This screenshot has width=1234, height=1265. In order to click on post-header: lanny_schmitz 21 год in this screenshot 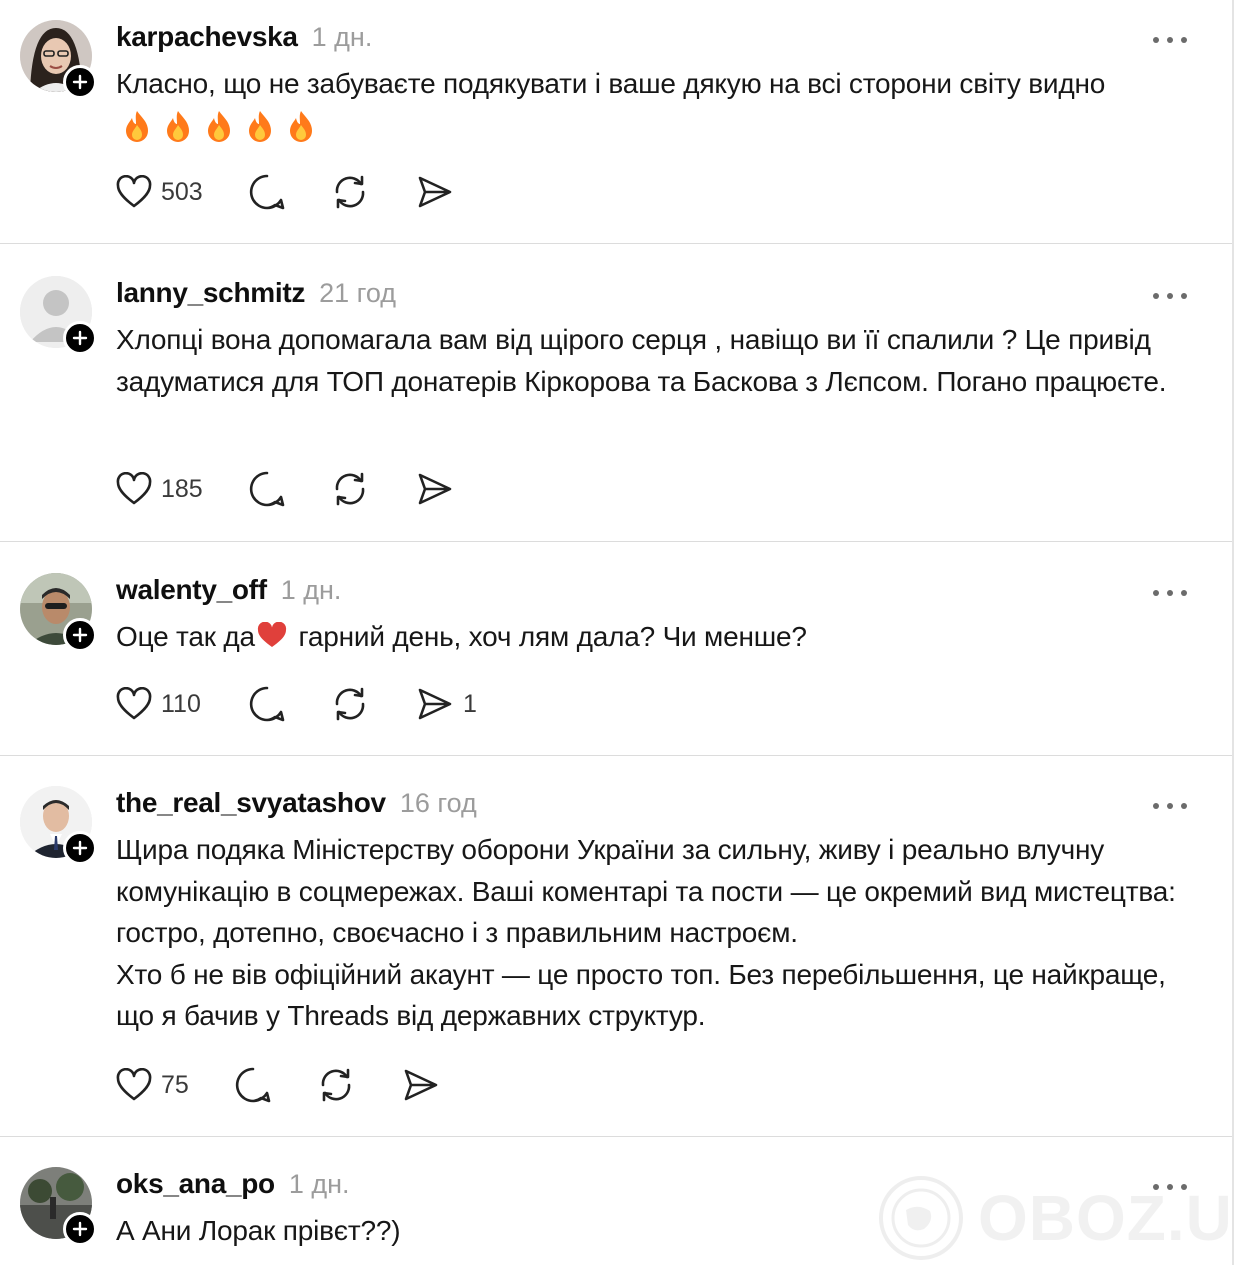, I will do `click(256, 293)`.